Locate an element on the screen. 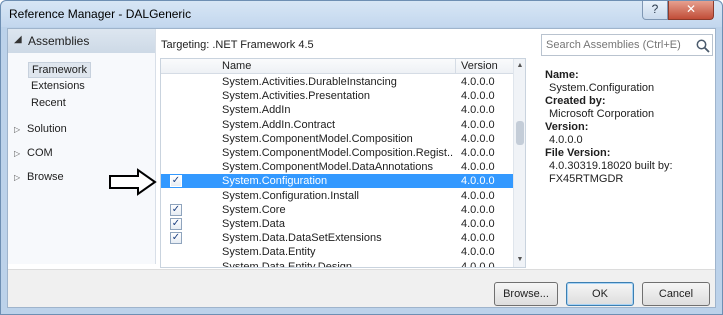 This screenshot has width=723, height=315. sidebar-item-browse: ▷ Browse is located at coordinates (39, 177).